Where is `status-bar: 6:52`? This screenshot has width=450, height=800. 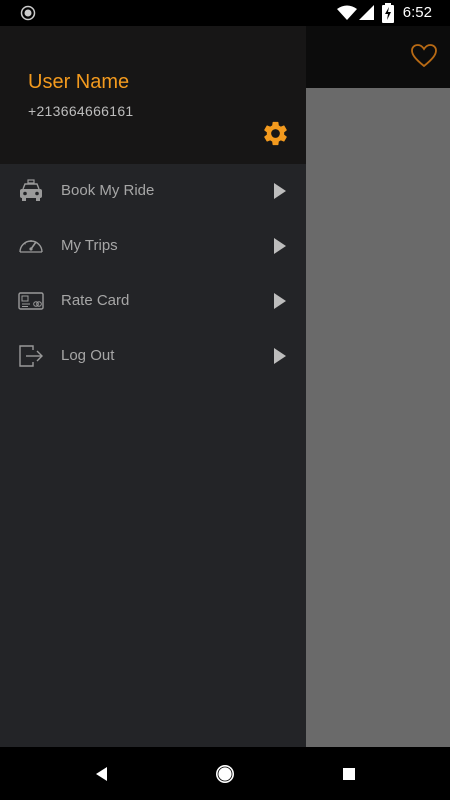
status-bar: 6:52 is located at coordinates (225, 13).